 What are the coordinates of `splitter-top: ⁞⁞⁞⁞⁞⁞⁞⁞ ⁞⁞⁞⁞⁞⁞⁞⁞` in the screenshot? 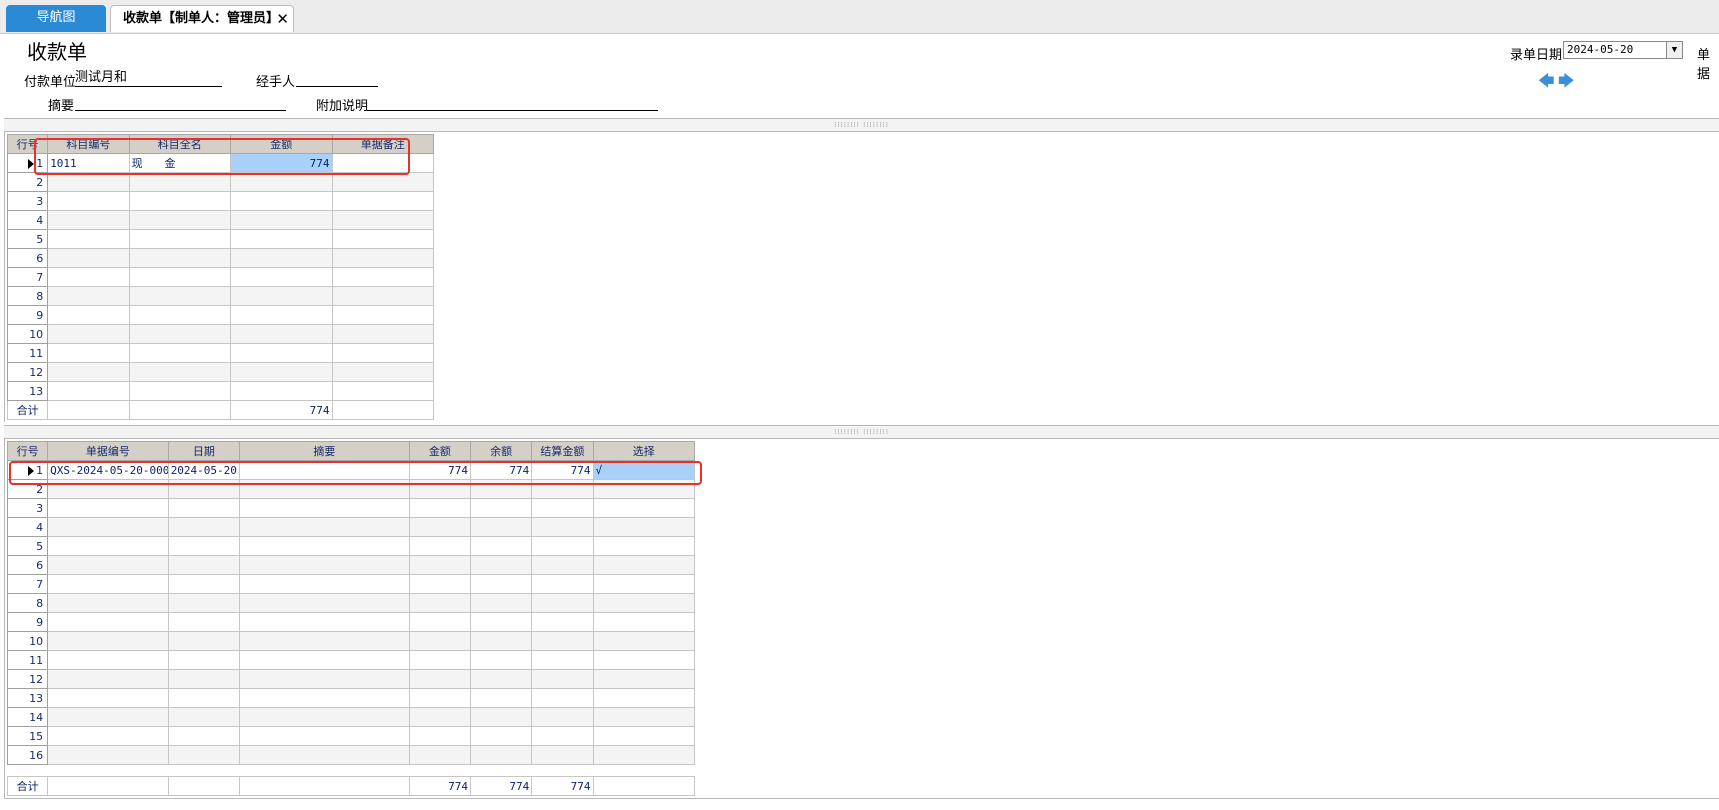 It's located at (861, 125).